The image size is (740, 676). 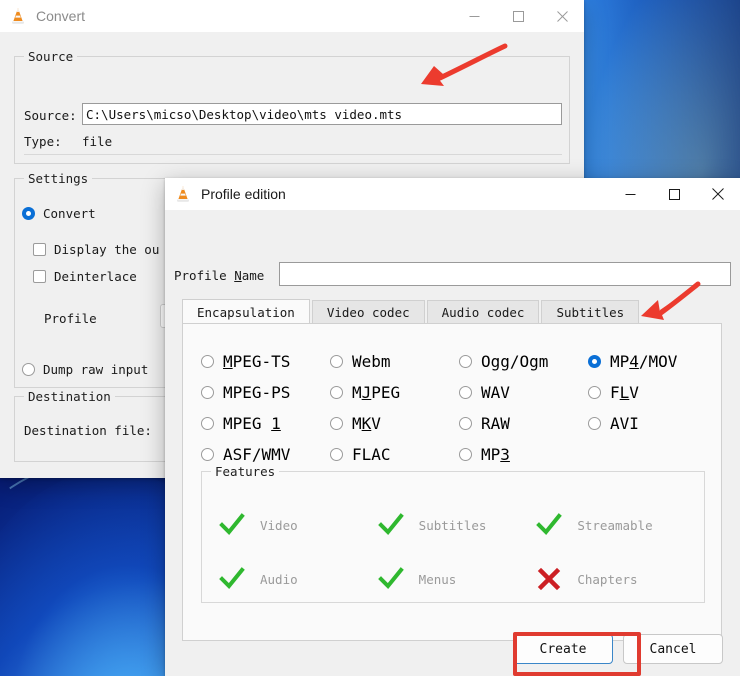 What do you see at coordinates (394, 361) in the screenshot?
I see `radio-option-webm: Webm` at bounding box center [394, 361].